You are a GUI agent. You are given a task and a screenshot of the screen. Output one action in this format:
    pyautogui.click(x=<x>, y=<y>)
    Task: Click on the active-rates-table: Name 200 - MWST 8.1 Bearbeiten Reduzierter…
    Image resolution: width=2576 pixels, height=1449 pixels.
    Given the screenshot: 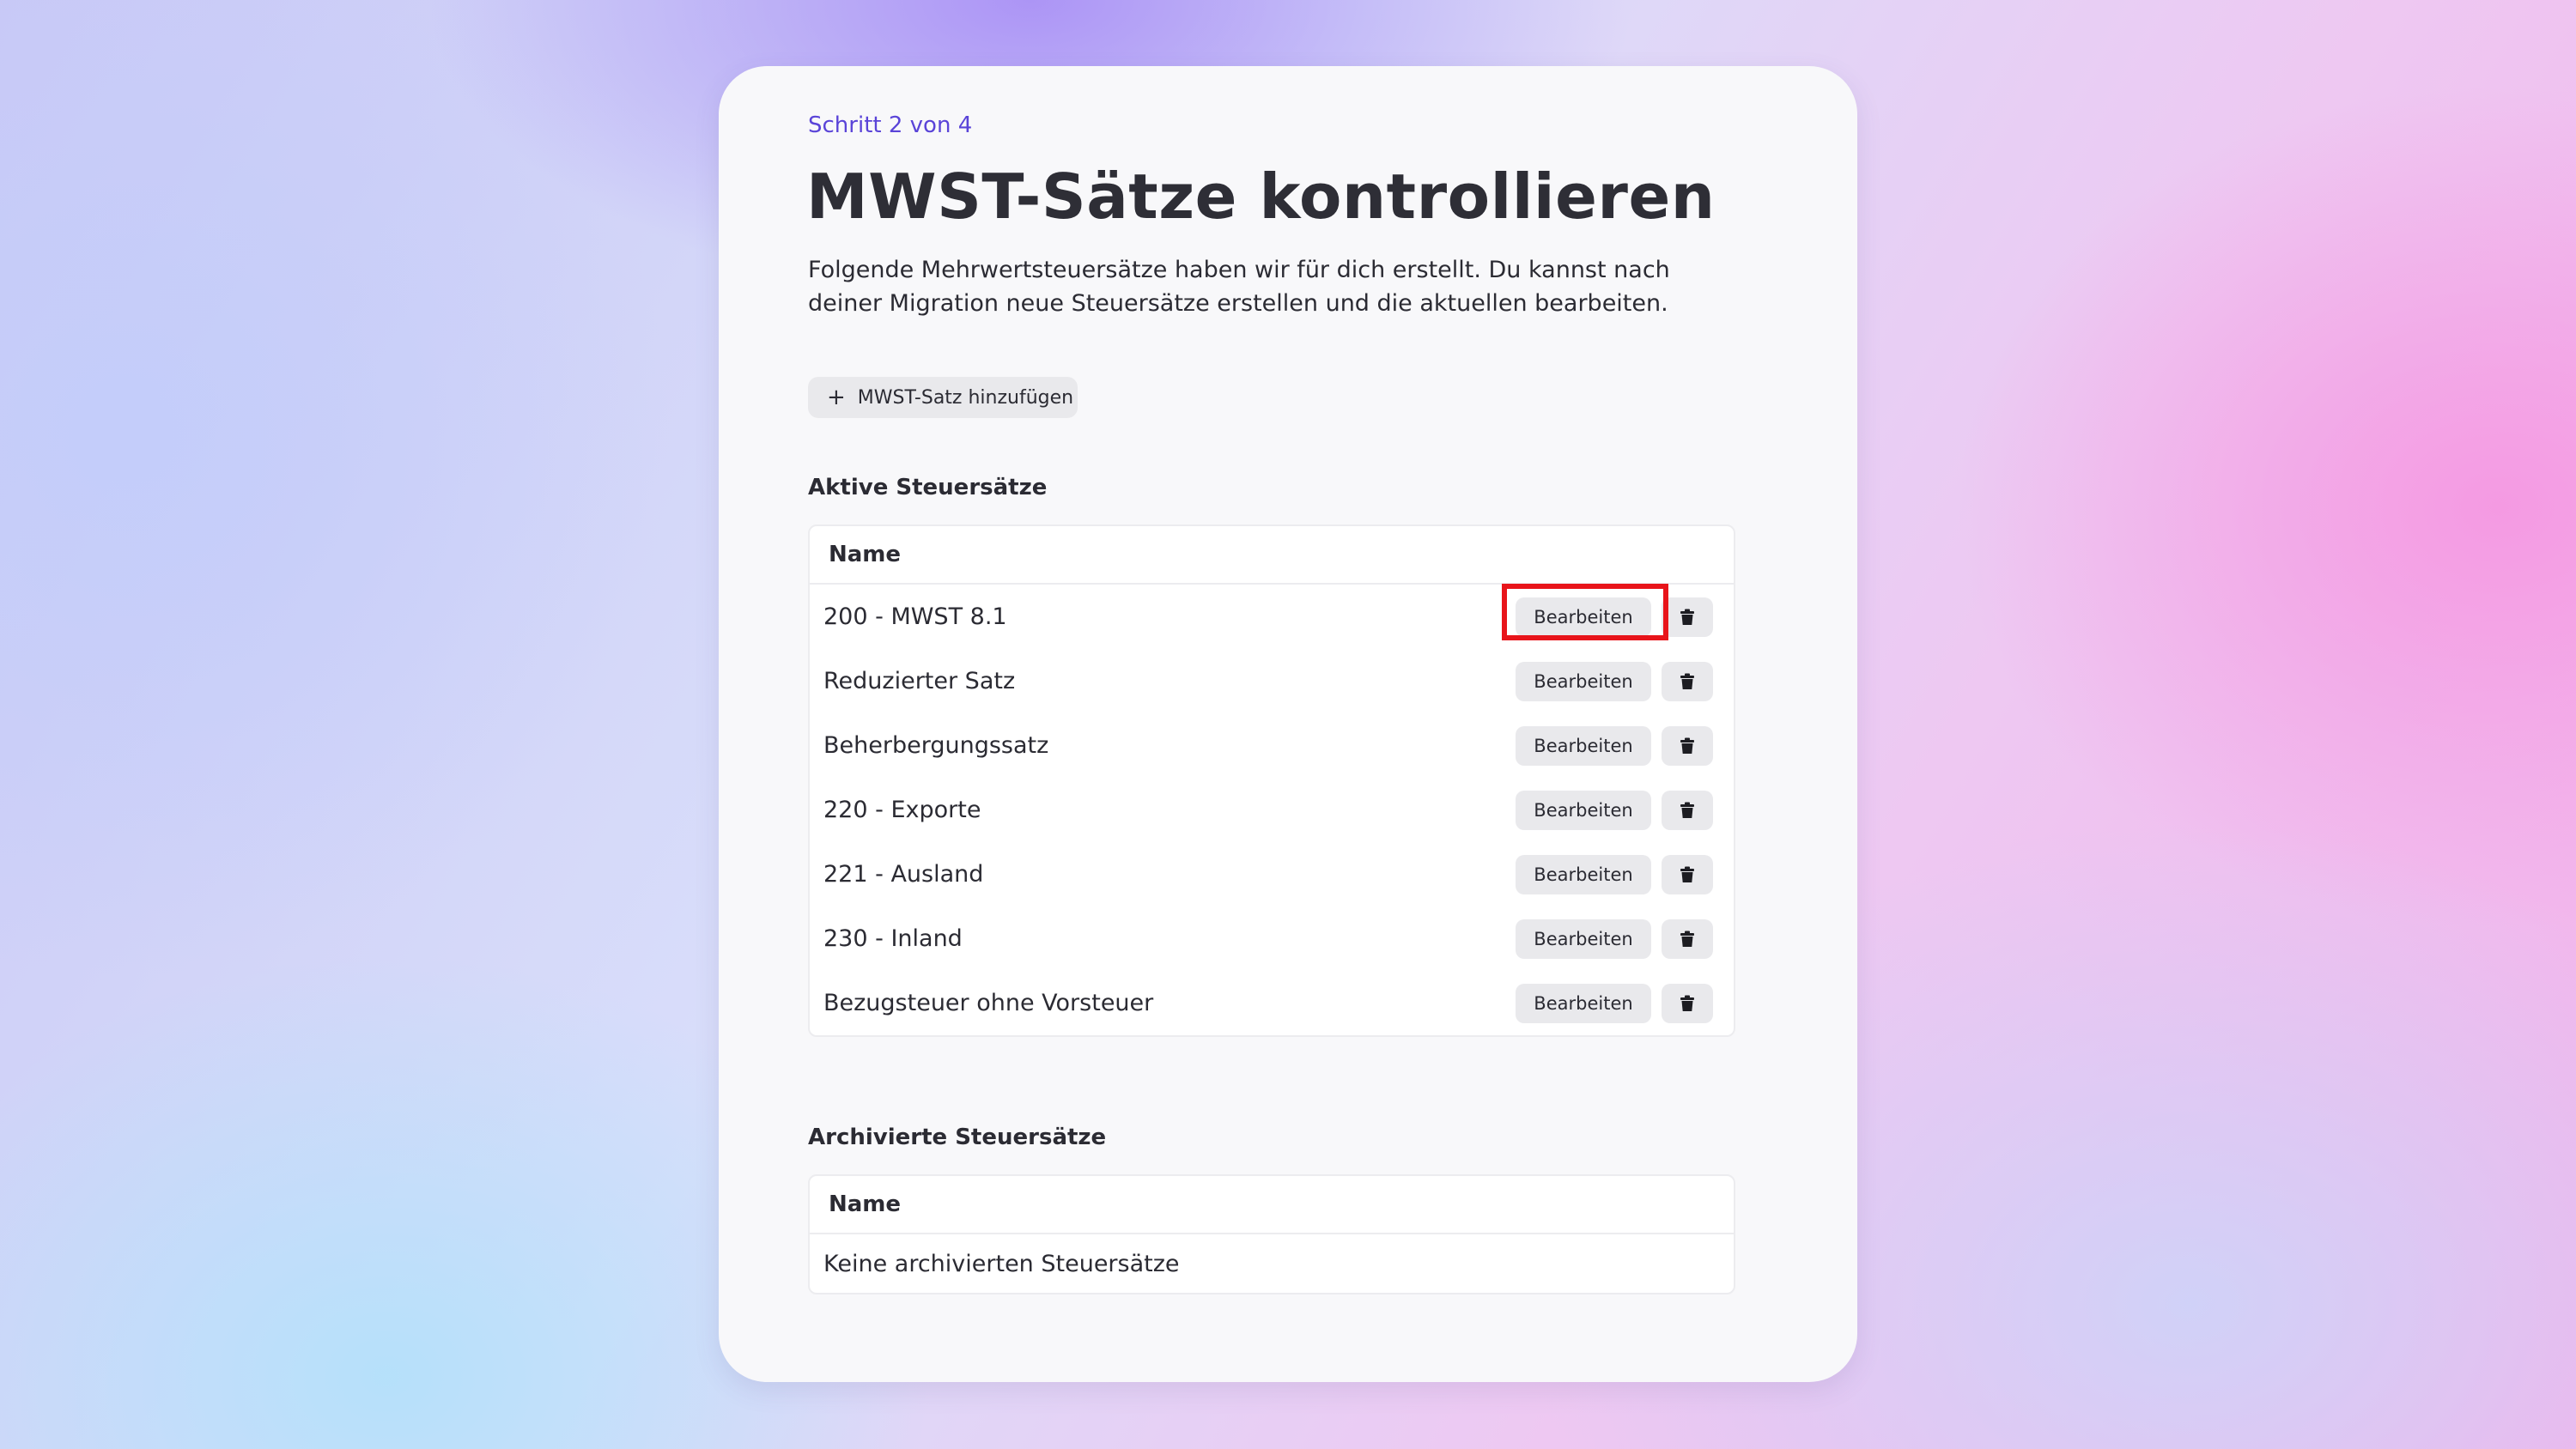 What is the action you would take?
    pyautogui.click(x=1272, y=780)
    